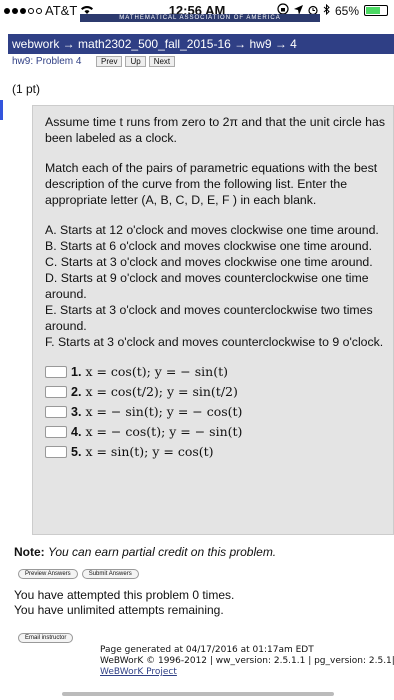 The width and height of the screenshot is (394, 700). I want to click on site-banner: MATHEMATICAL ASSOCIATION OF AMERICA, so click(200, 18).